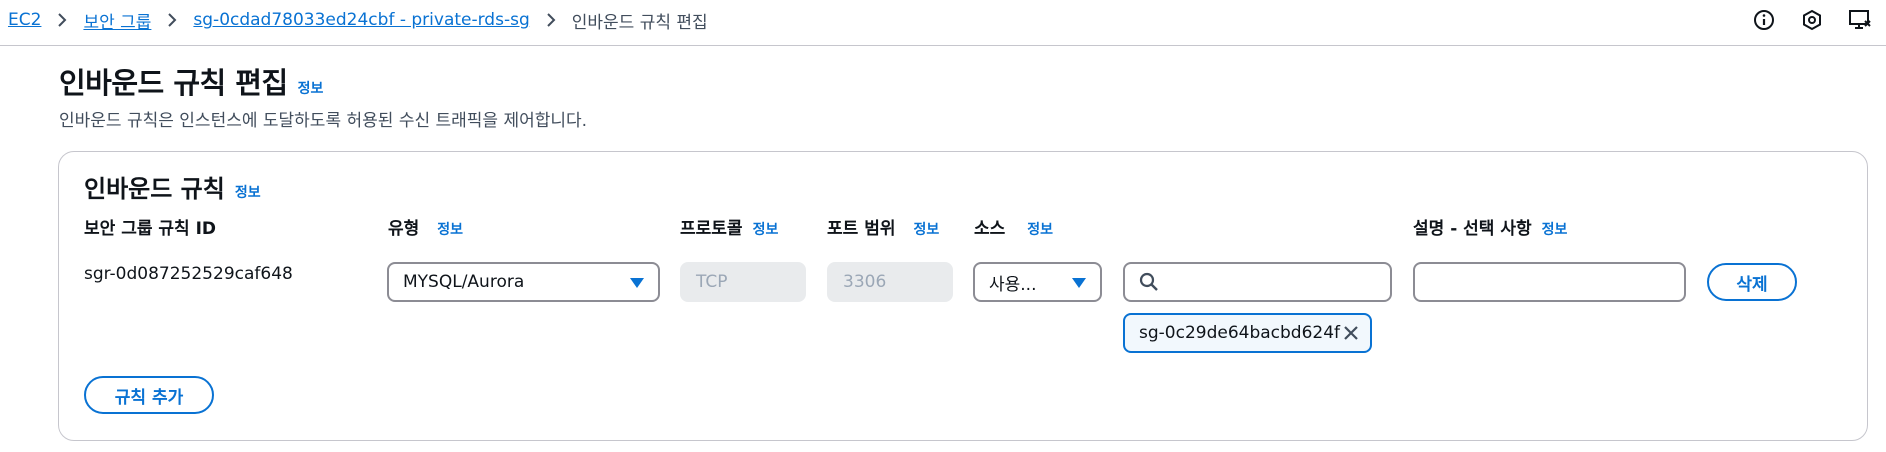 Image resolution: width=1886 pixels, height=452 pixels. I want to click on search-icon, so click(1148, 281).